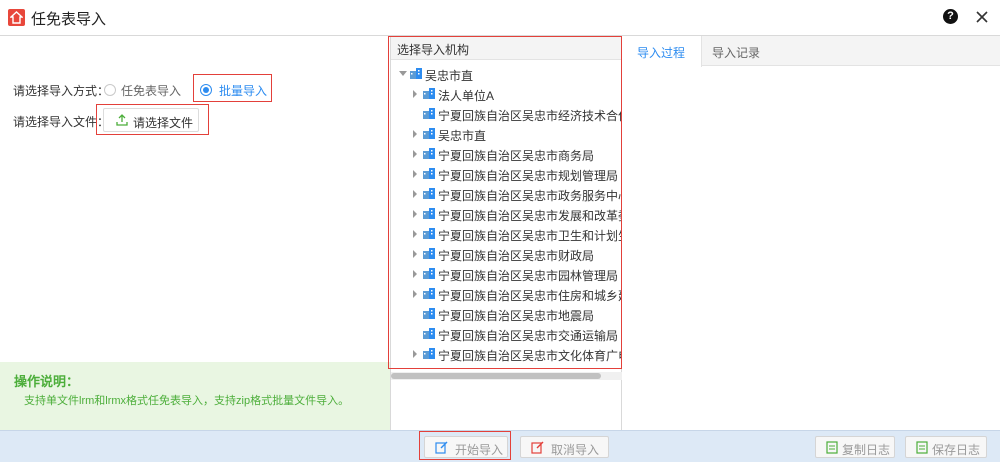  I want to click on tab-import-process: 导入过程, so click(662, 51).